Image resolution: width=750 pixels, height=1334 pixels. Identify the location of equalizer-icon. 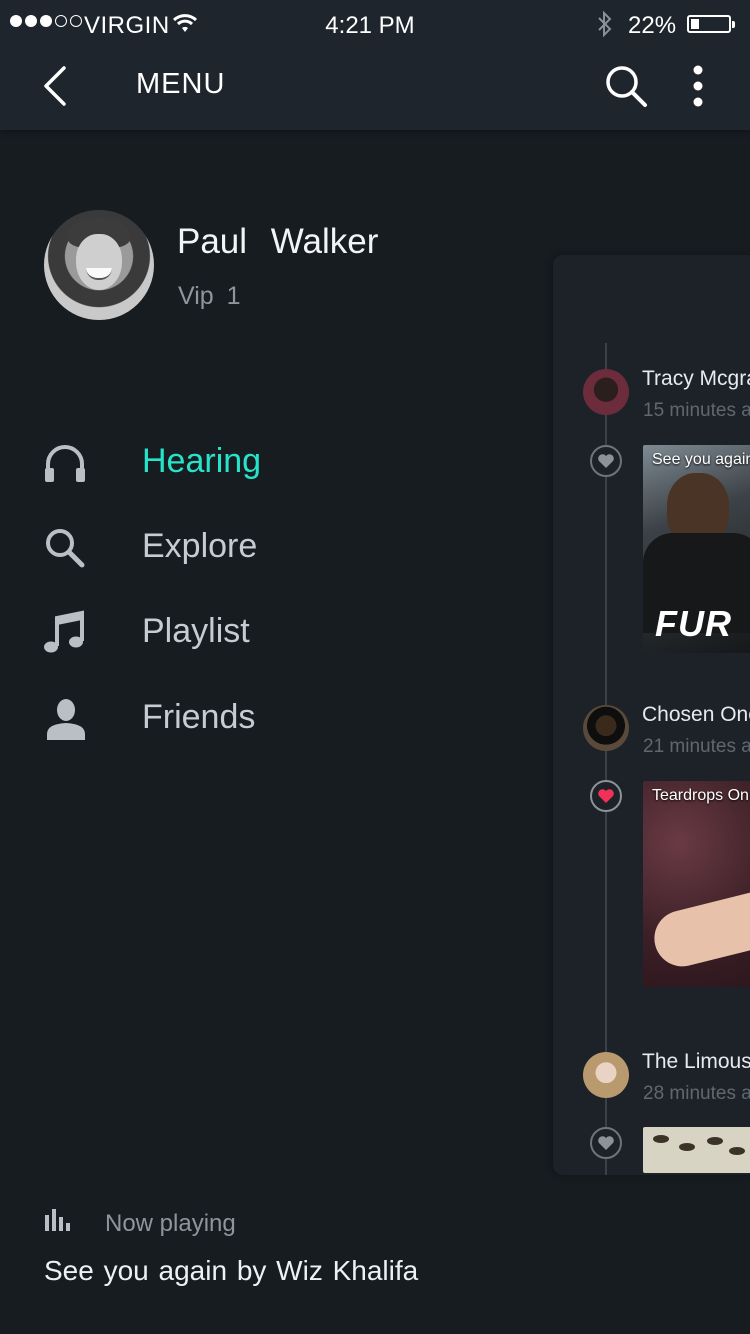
(57, 1220).